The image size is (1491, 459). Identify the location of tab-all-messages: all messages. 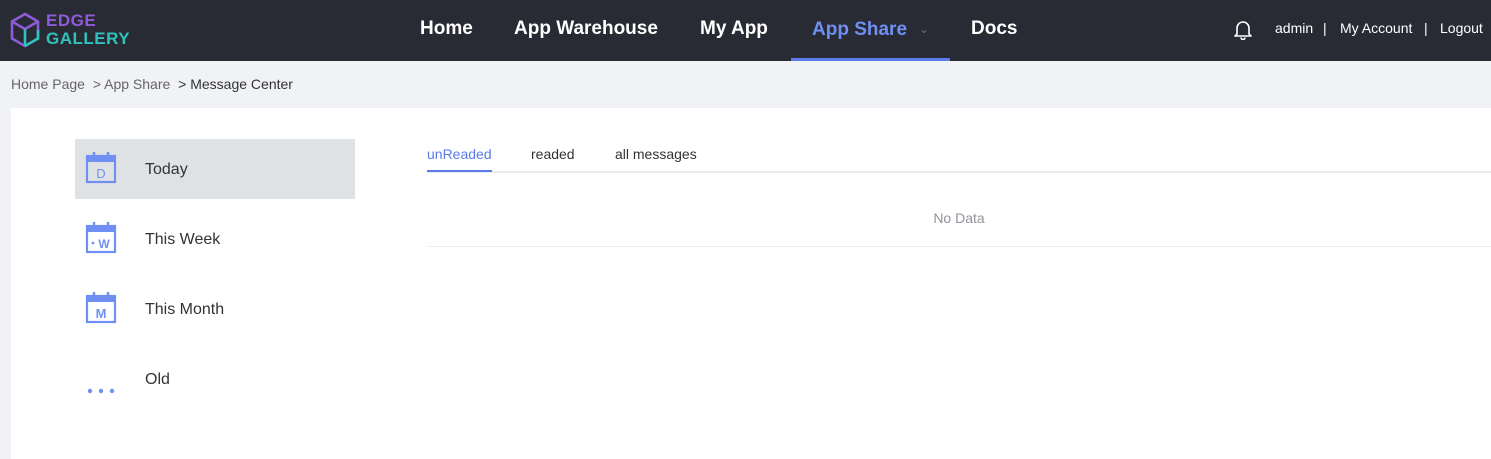
(656, 154).